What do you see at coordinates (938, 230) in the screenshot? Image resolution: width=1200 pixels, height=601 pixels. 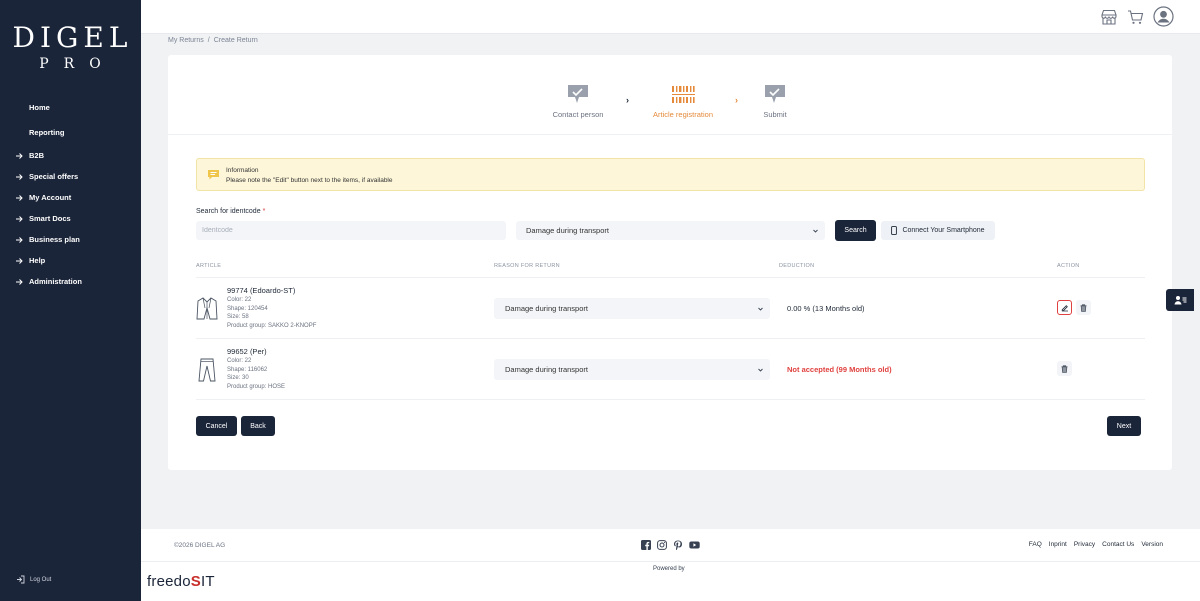 I see `connect-smartphone-button: Connect Your Smartphone` at bounding box center [938, 230].